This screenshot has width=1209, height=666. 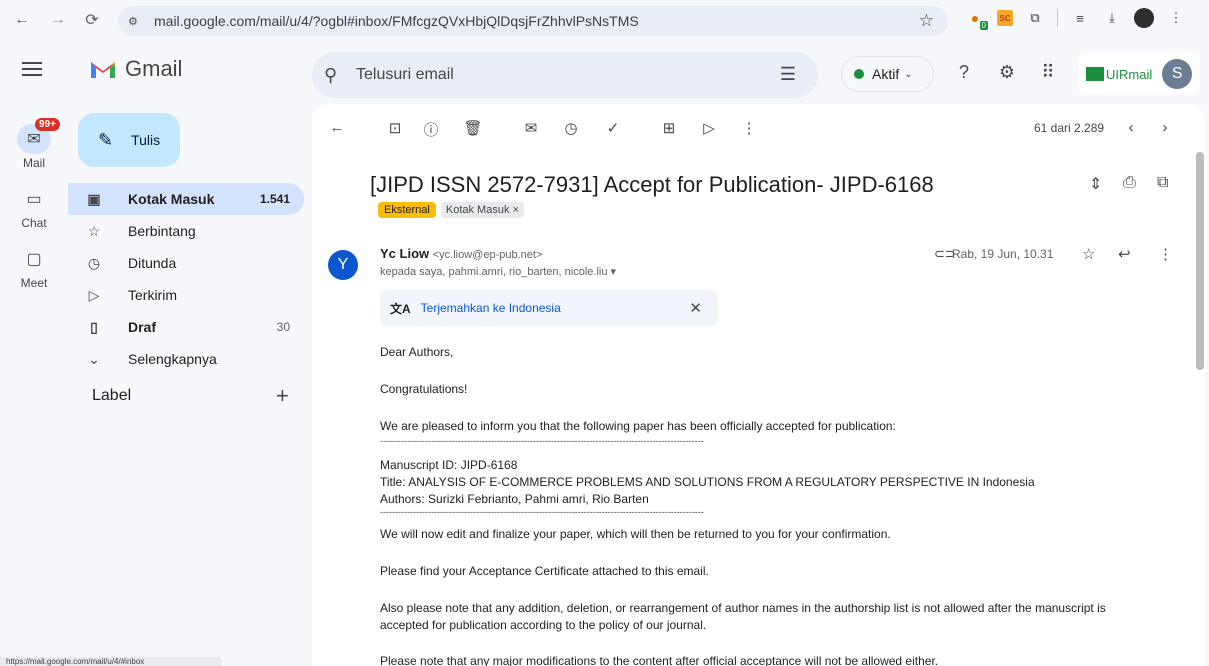 I want to click on bookmark-star-icon: ☆, so click(x=926, y=21).